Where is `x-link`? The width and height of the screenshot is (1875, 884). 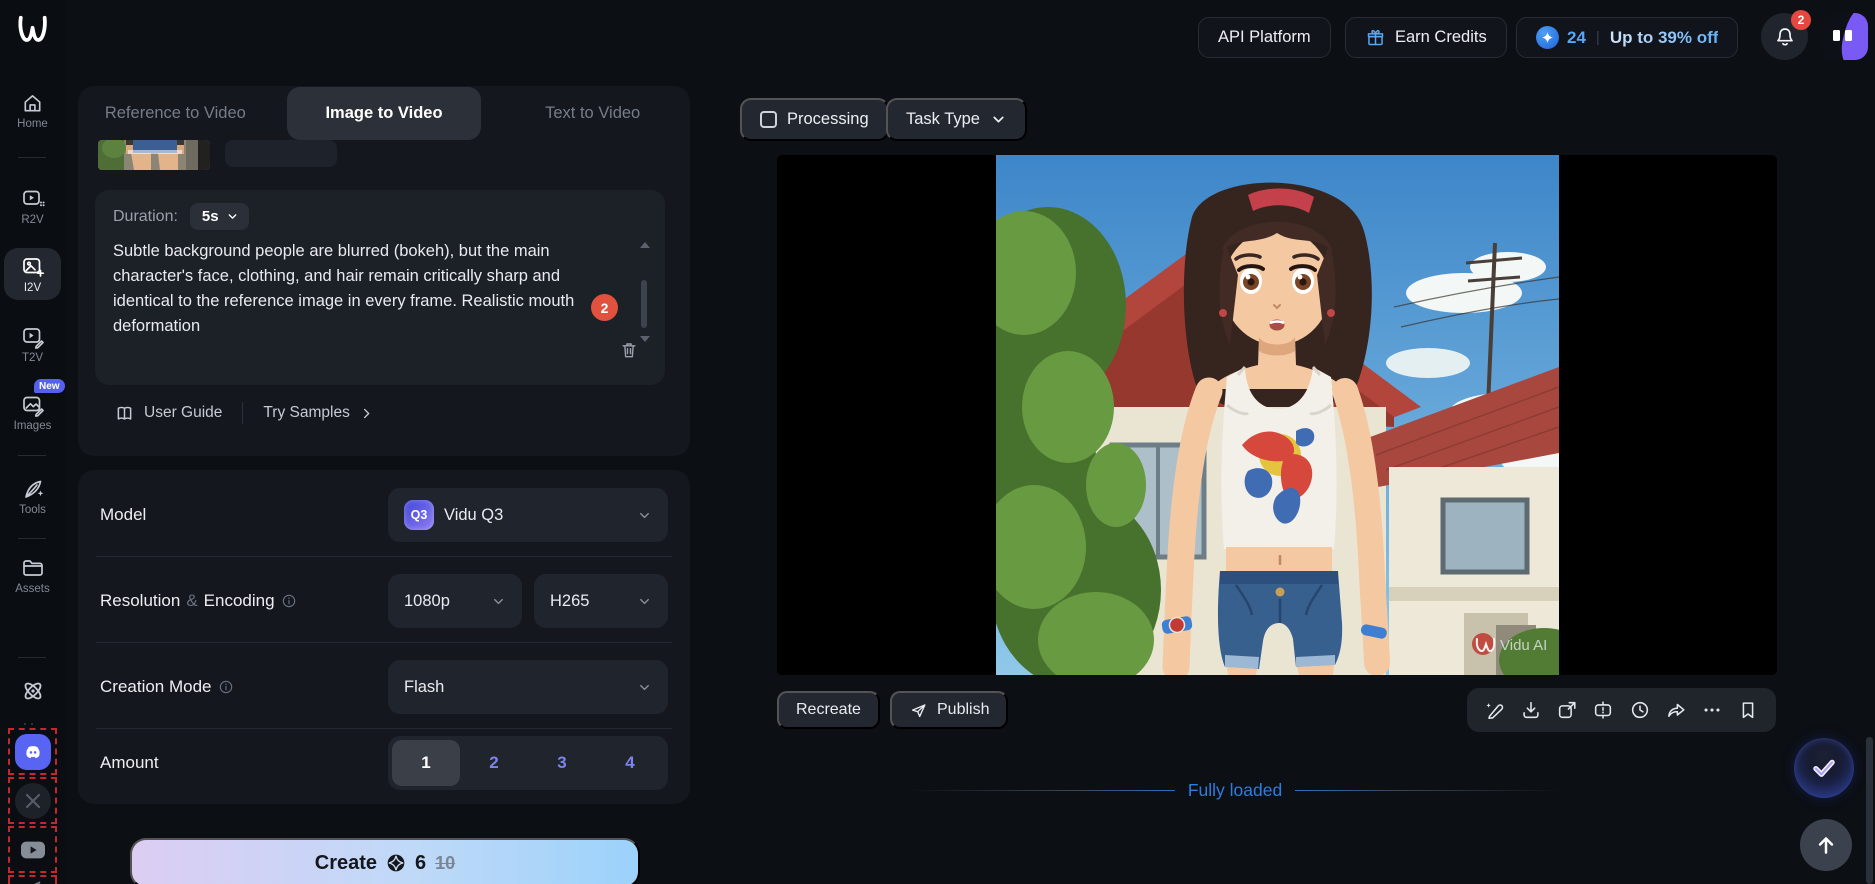
x-link is located at coordinates (32, 800).